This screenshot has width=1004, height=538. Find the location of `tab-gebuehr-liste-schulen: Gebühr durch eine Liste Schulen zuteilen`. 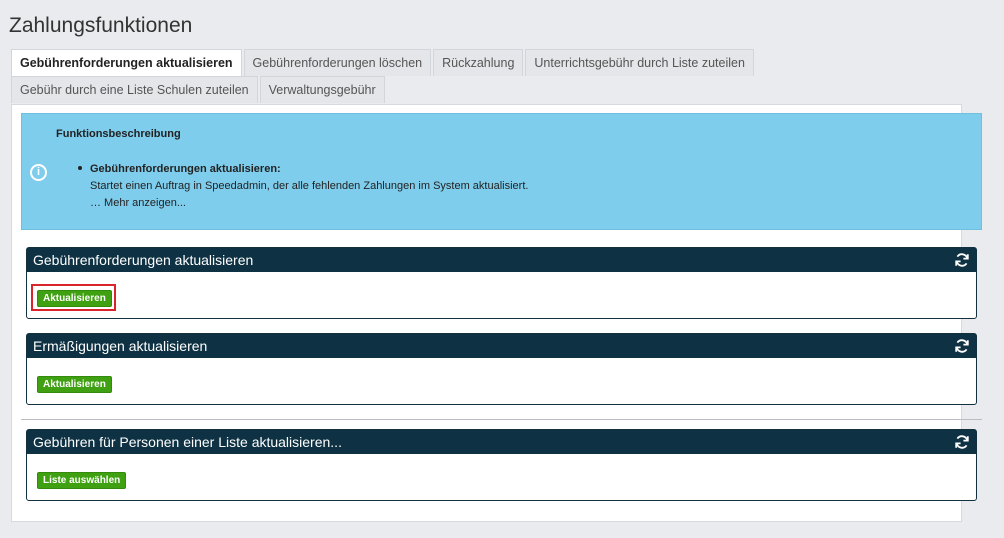

tab-gebuehr-liste-schulen: Gebühr durch eine Liste Schulen zuteilen is located at coordinates (134, 89).